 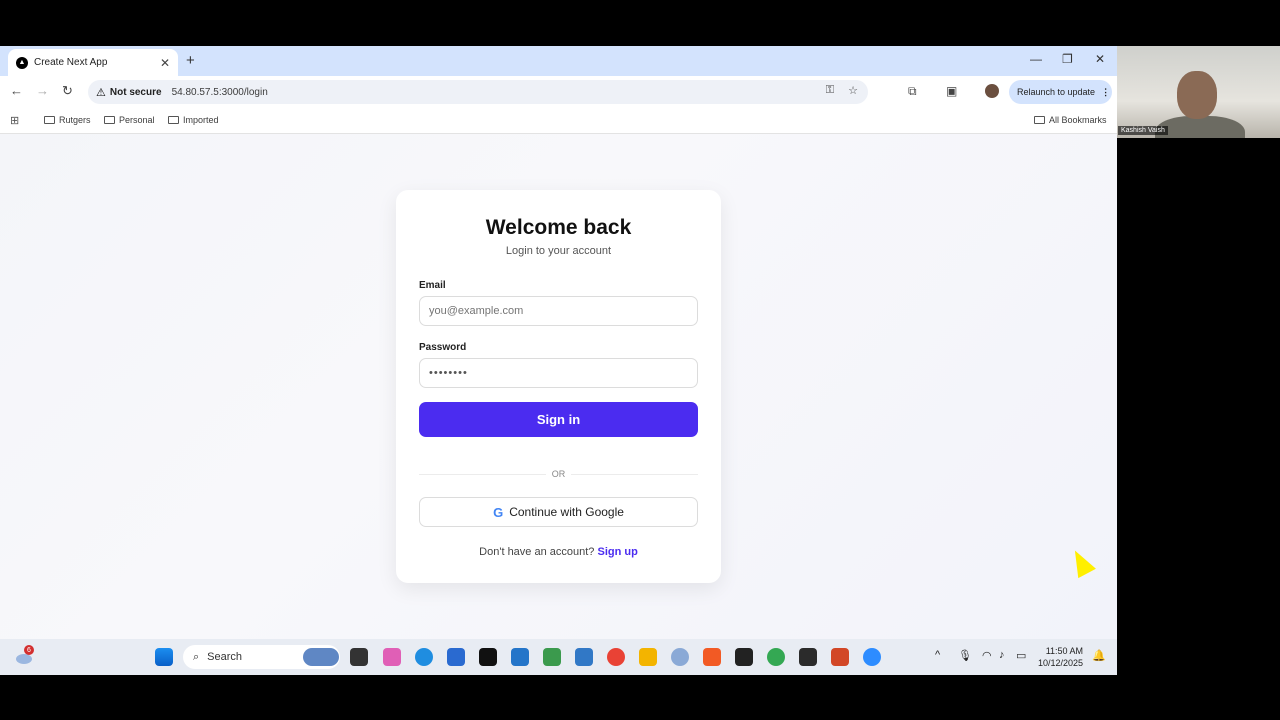 What do you see at coordinates (1036, 59) in the screenshot?
I see `minimize-icon: —` at bounding box center [1036, 59].